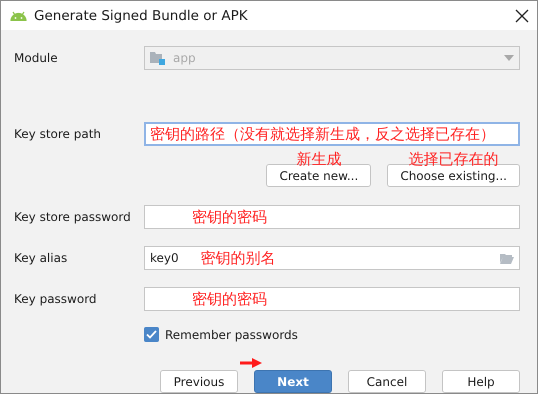  Describe the element at coordinates (73, 217) in the screenshot. I see `field-label: Key store password` at that location.